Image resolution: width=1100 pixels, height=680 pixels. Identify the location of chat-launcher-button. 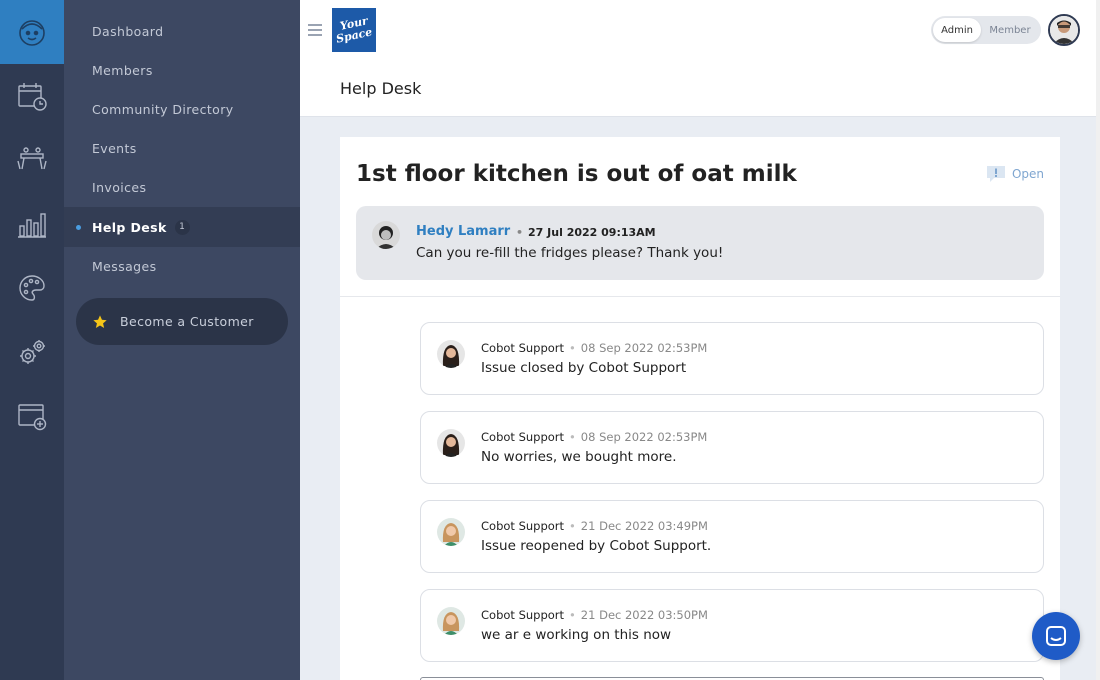
(1056, 636).